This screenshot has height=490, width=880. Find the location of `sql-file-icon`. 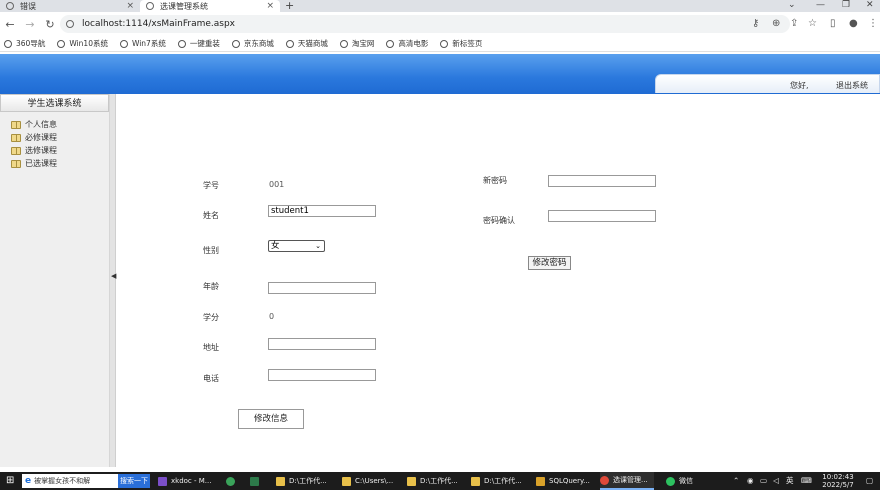

sql-file-icon is located at coordinates (540, 481).